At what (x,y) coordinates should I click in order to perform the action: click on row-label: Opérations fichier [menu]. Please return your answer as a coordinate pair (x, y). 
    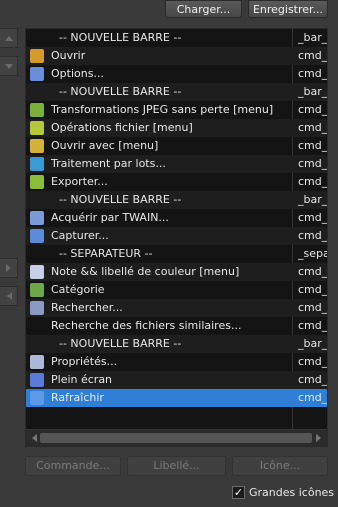
    Looking at the image, I should click on (122, 127).